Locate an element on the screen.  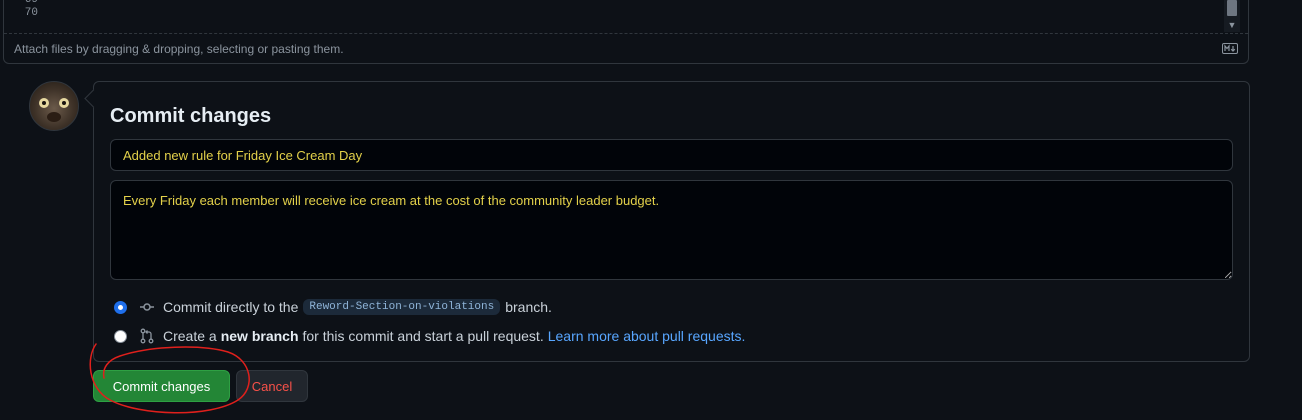
git-commit-icon is located at coordinates (147, 307).